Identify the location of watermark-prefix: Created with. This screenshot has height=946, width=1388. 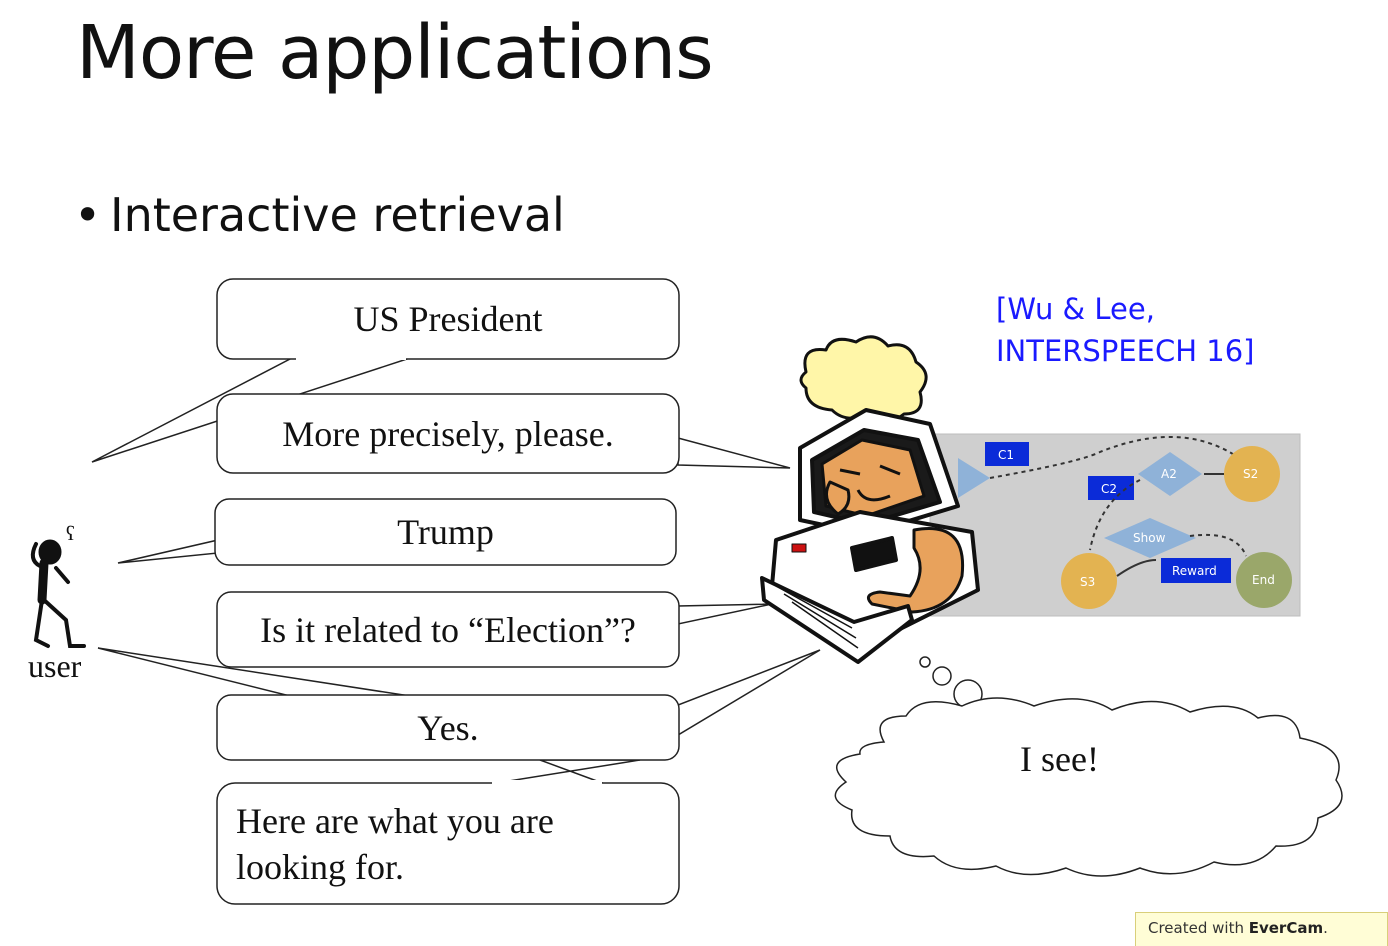
(1198, 928).